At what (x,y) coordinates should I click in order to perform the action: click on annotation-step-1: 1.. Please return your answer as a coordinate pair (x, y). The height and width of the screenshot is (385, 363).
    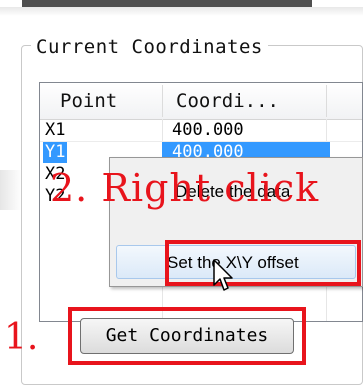
    Looking at the image, I should click on (21, 337).